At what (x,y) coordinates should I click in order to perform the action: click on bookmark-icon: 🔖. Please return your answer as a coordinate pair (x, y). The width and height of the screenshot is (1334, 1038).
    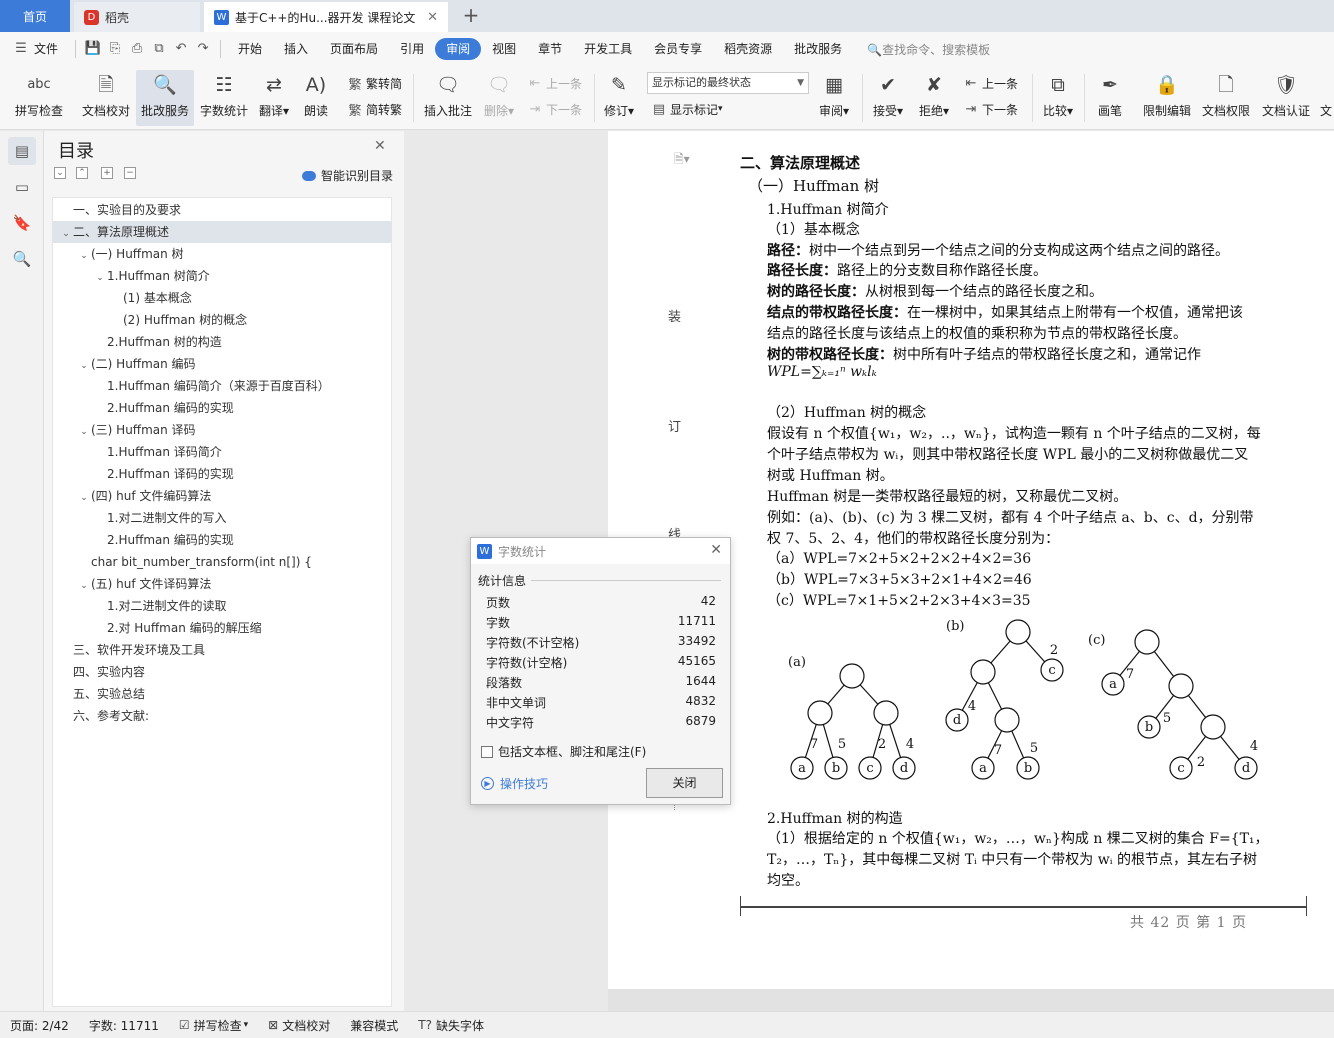
    Looking at the image, I should click on (22, 223).